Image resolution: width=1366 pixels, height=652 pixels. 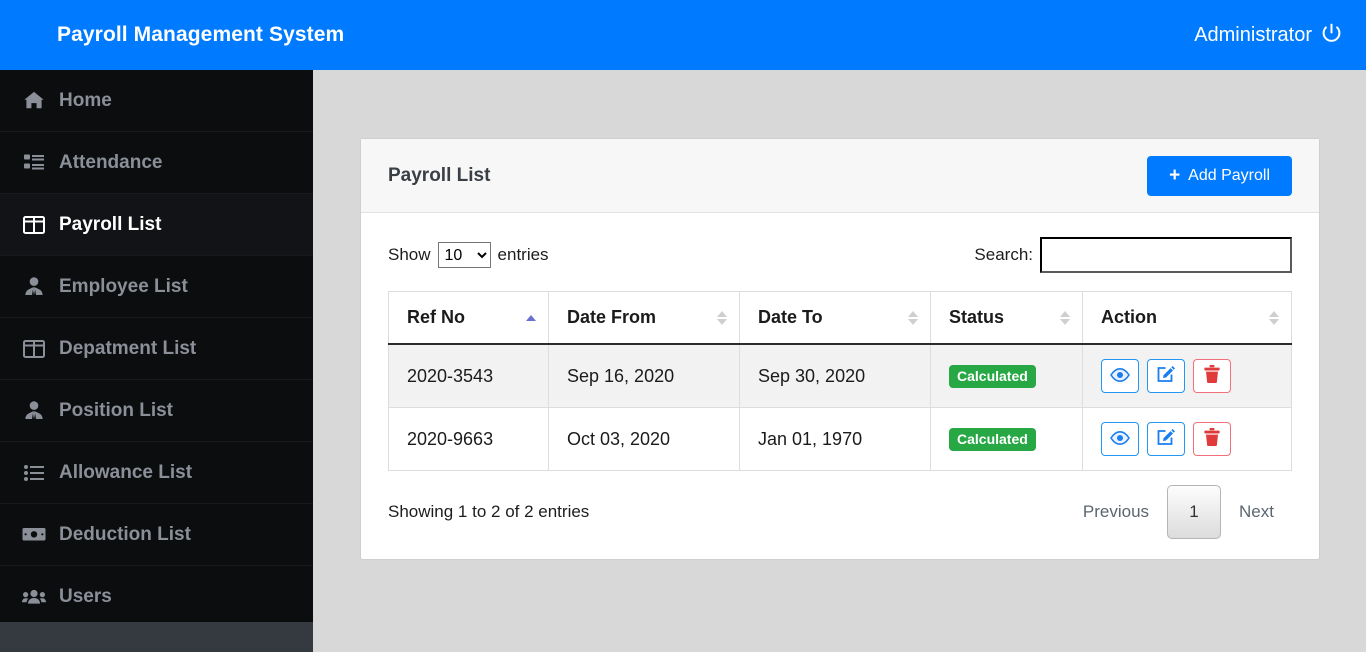 I want to click on list-ul-icon, so click(x=34, y=473).